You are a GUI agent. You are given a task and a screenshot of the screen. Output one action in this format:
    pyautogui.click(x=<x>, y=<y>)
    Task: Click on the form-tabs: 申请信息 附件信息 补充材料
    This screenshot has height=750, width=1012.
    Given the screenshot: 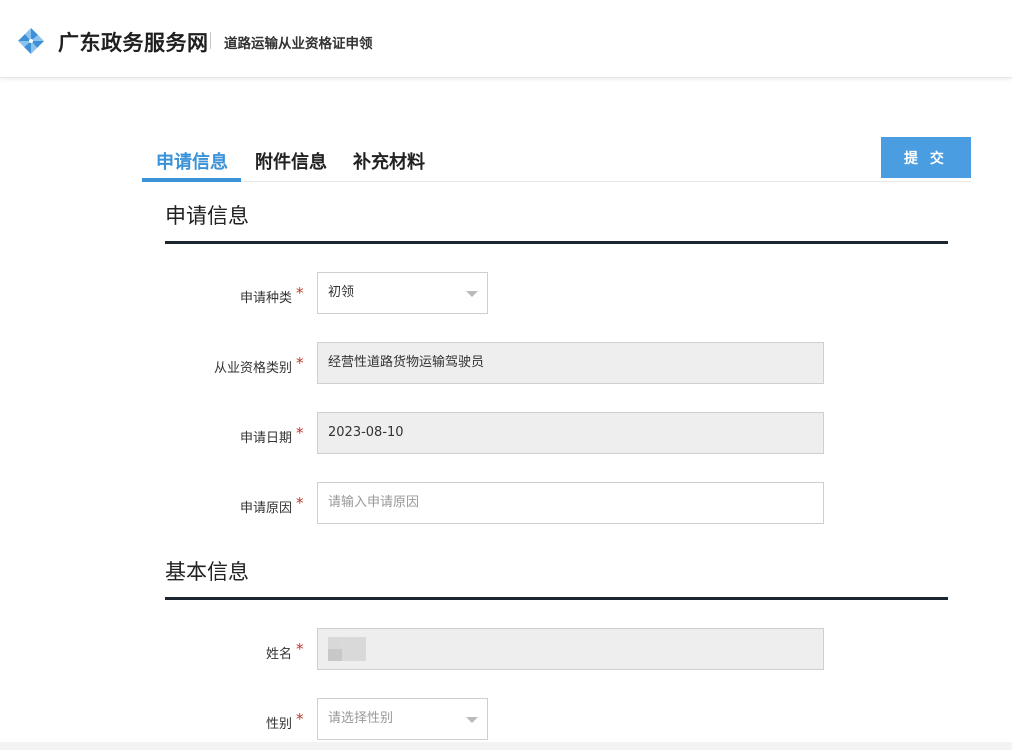 What is the action you would take?
    pyautogui.click(x=556, y=160)
    